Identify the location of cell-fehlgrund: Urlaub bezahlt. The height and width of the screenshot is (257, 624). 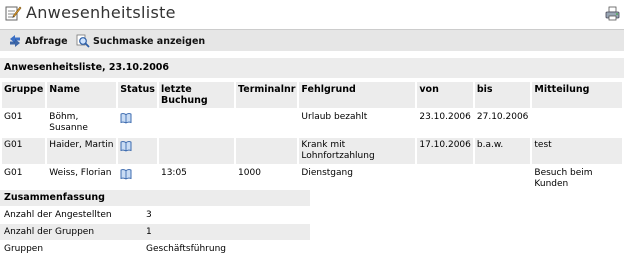
(357, 123).